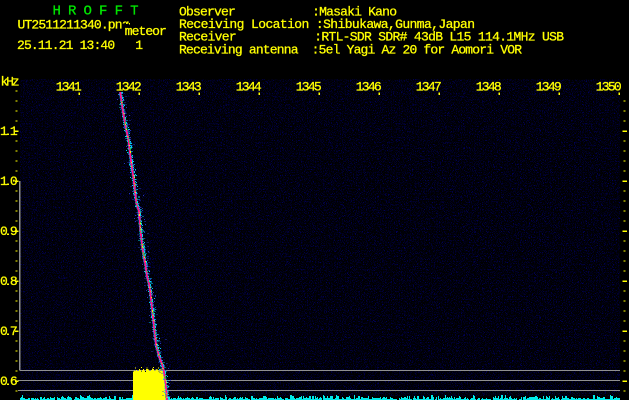 Image resolution: width=629 pixels, height=400 pixels. Describe the element at coordinates (14, 281) in the screenshot. I see `svg-text: 8` at that location.